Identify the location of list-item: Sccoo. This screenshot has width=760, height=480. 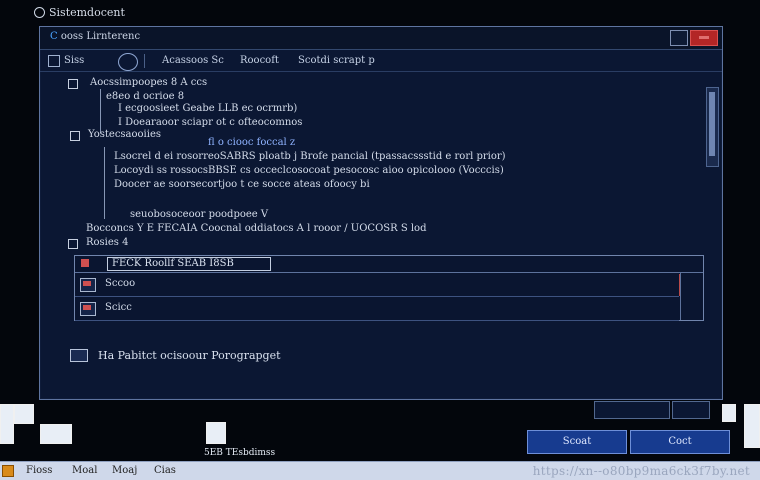
(378, 285).